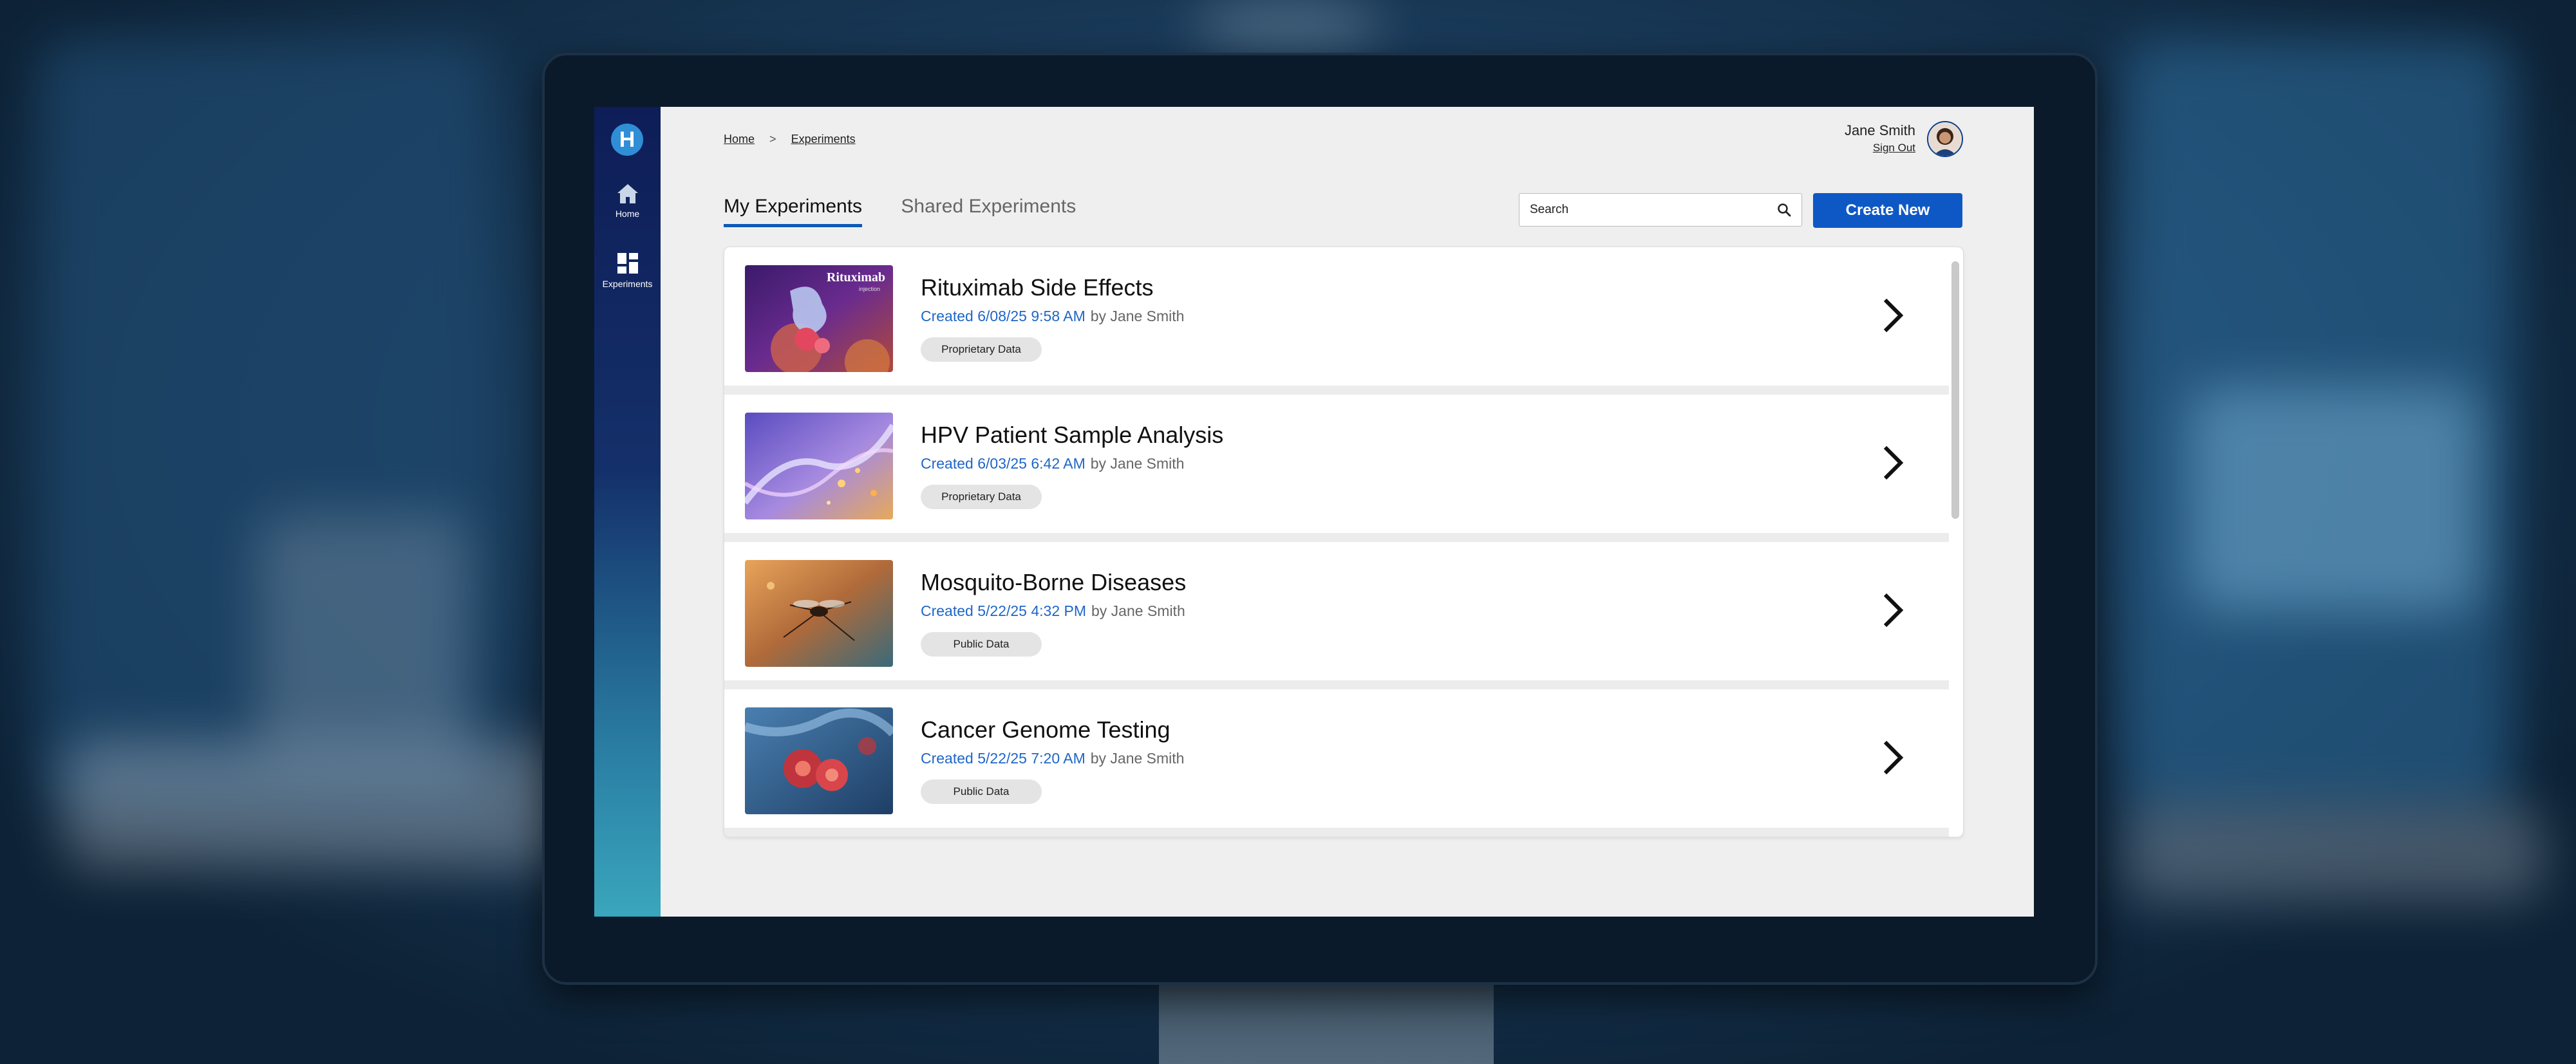  What do you see at coordinates (1003, 463) in the screenshot?
I see `created-date-link: Created 6/03/25 6:42 AM` at bounding box center [1003, 463].